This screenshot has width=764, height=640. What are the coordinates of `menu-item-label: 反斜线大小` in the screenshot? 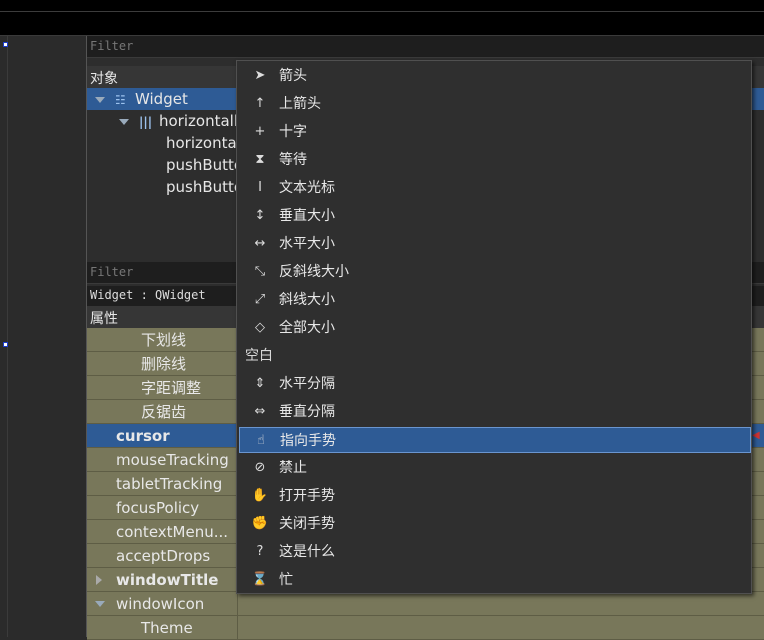 It's located at (314, 272).